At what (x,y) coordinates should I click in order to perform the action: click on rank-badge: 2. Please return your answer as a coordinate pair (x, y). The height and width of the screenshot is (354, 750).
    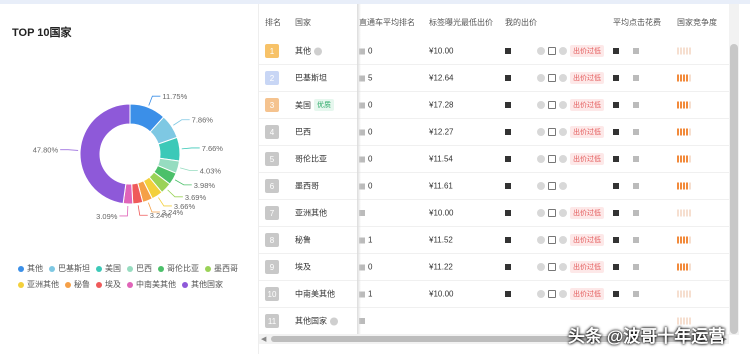
    Looking at the image, I should click on (272, 78).